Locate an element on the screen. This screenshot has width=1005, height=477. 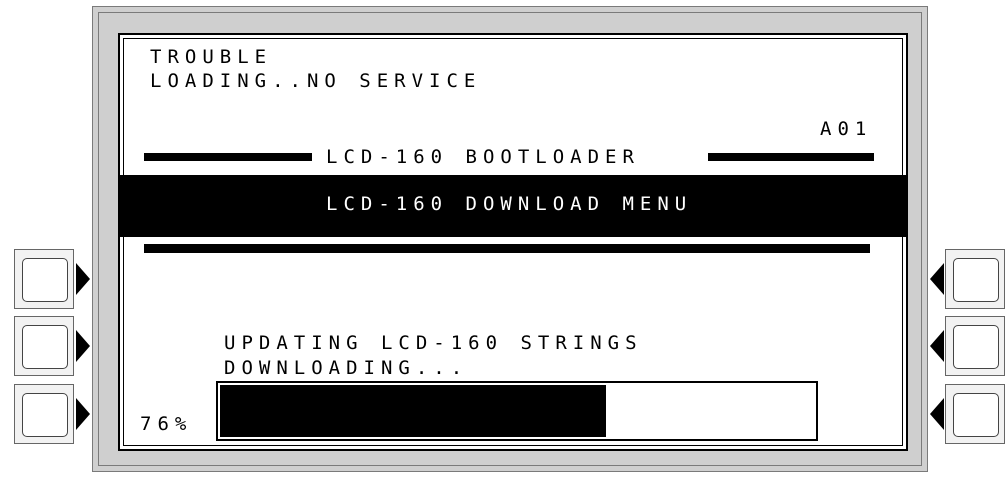
menu-title: LCD-160 DOWNLOAD MENU is located at coordinates (509, 204).